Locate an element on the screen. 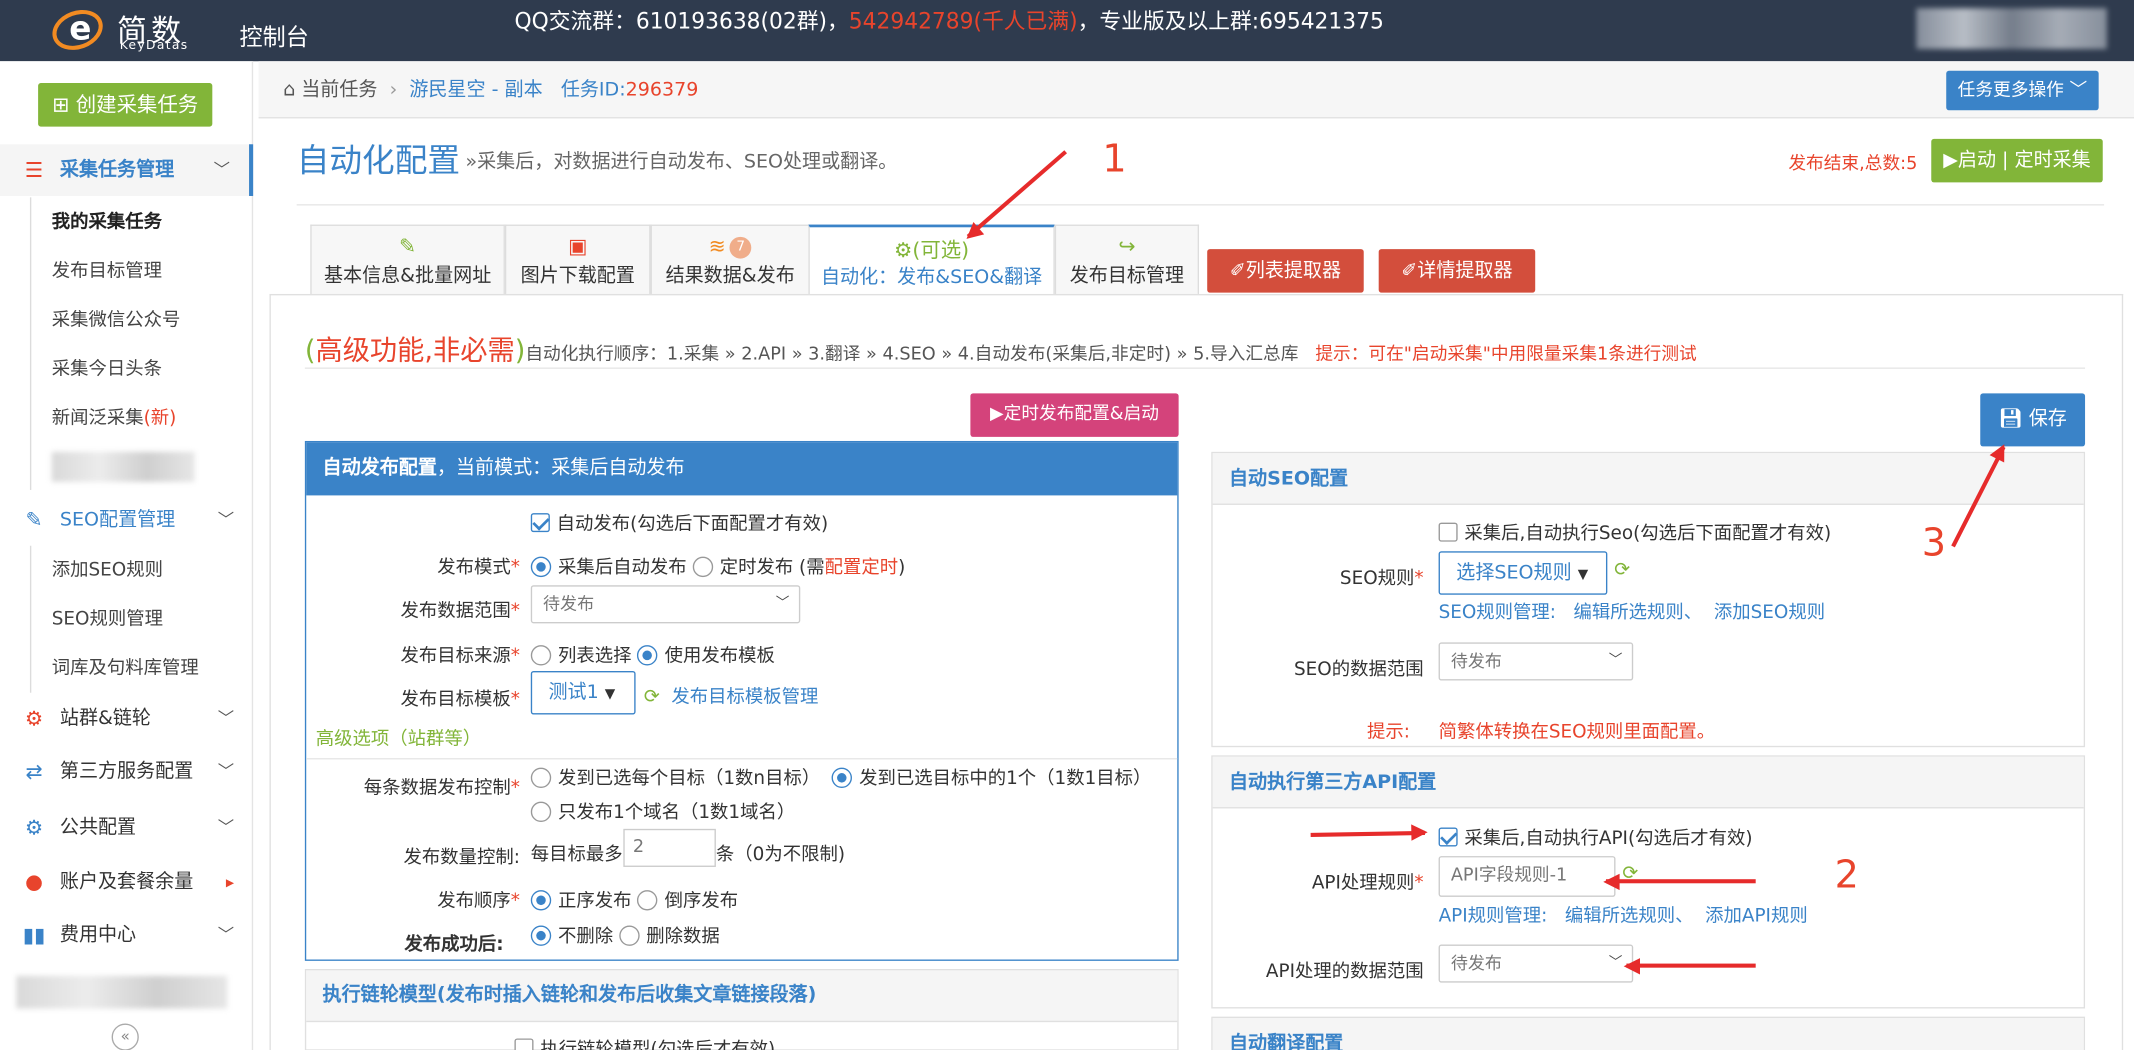 The height and width of the screenshot is (1050, 2134). seo-add-link: 添加SEO规则 is located at coordinates (1769, 613).